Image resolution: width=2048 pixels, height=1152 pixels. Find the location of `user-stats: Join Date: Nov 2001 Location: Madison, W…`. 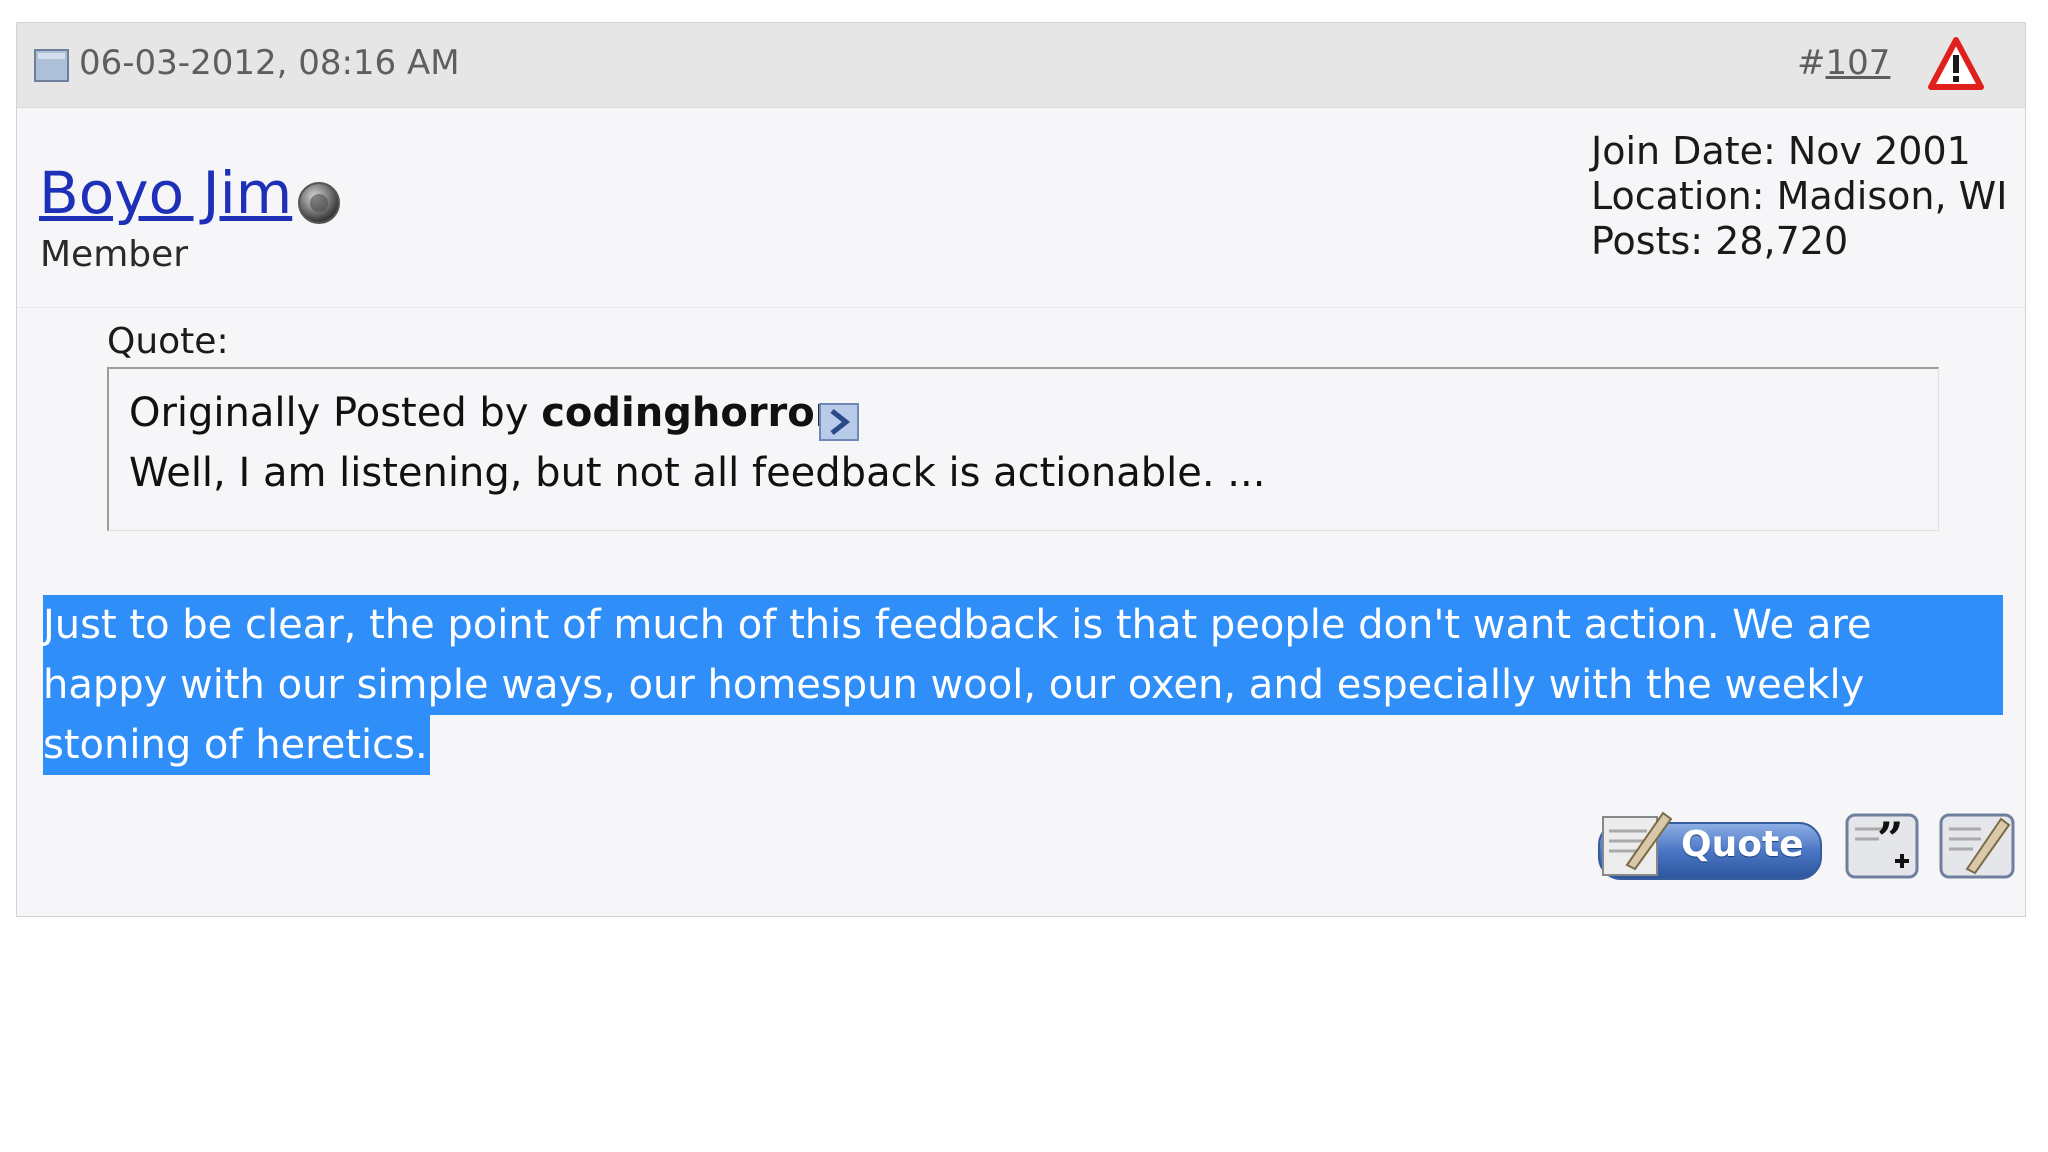

user-stats: Join Date: Nov 2001 Location: Madison, W… is located at coordinates (1799, 196).